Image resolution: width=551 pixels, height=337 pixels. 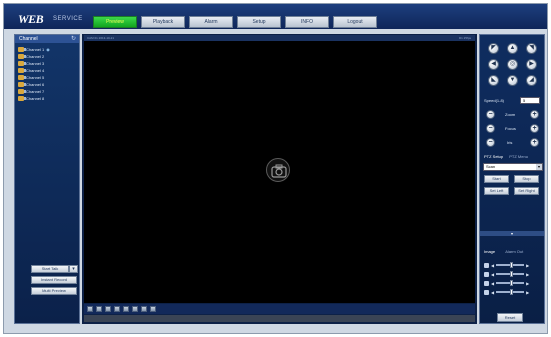 I want to click on logo-subtitle: SERVICE, so click(x=68, y=19).